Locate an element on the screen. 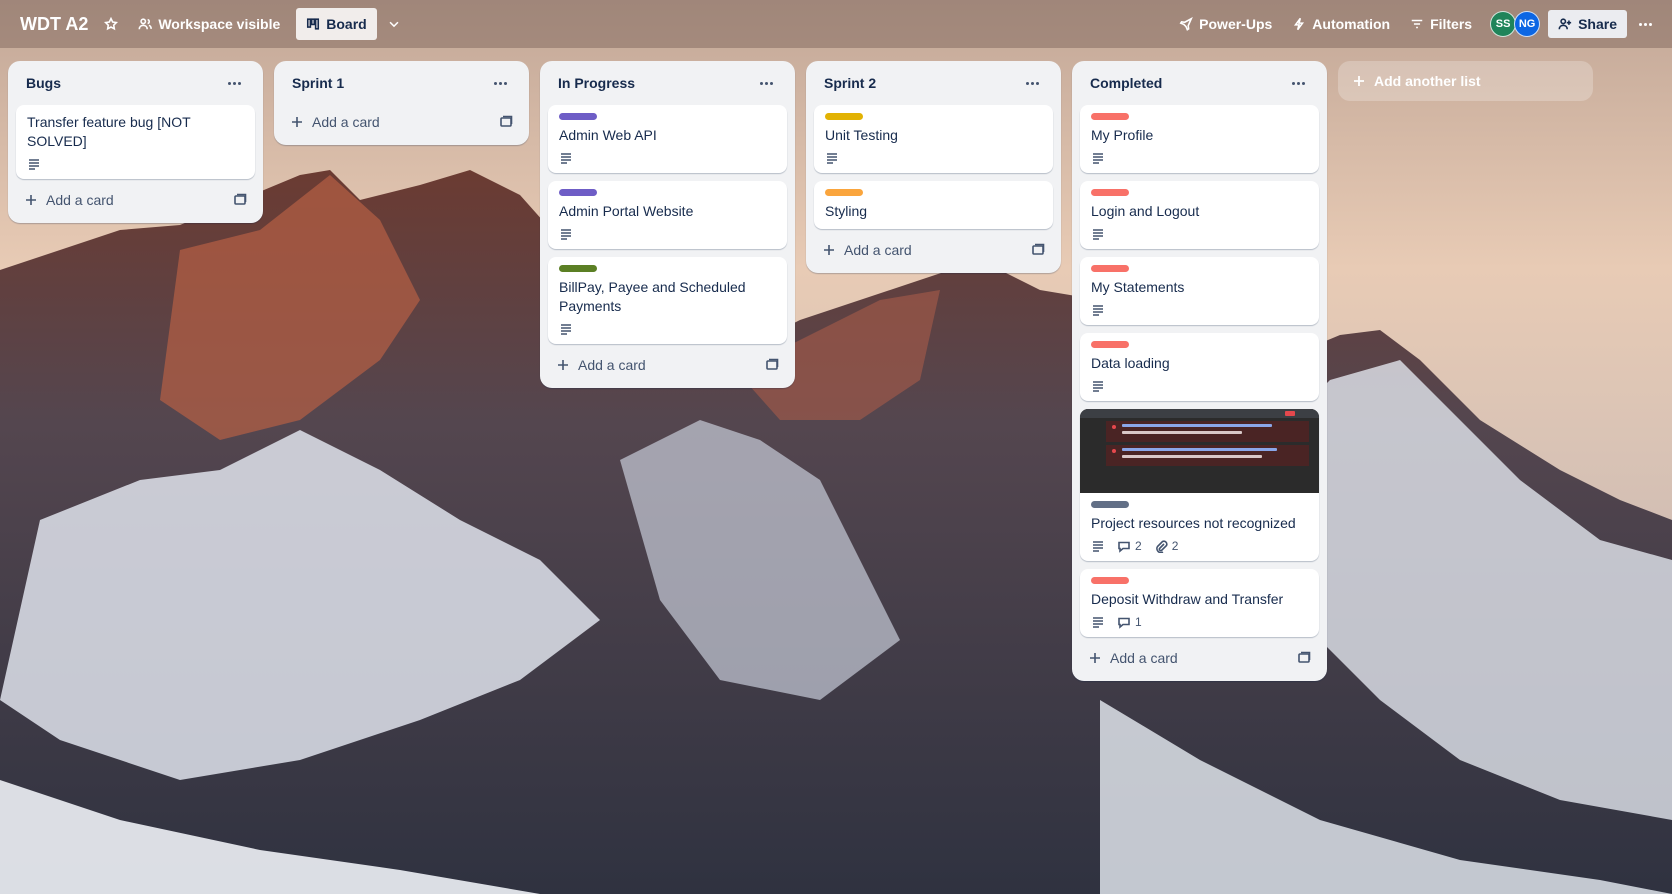 This screenshot has height=894, width=1672. comments-badge: 1 is located at coordinates (1129, 622).